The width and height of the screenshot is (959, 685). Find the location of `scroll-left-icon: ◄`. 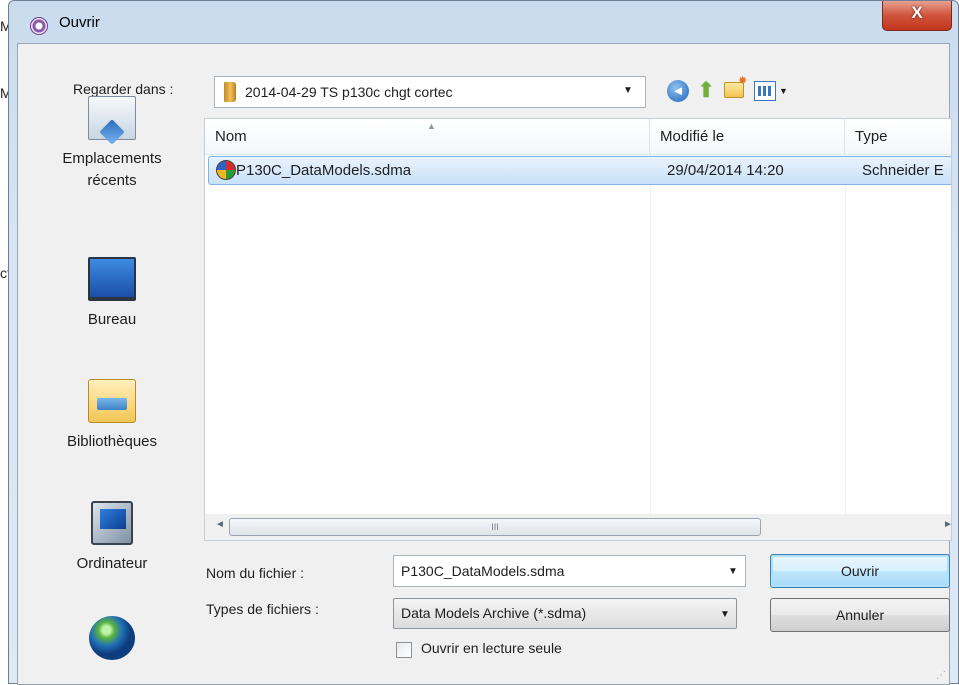

scroll-left-icon: ◄ is located at coordinates (220, 524).